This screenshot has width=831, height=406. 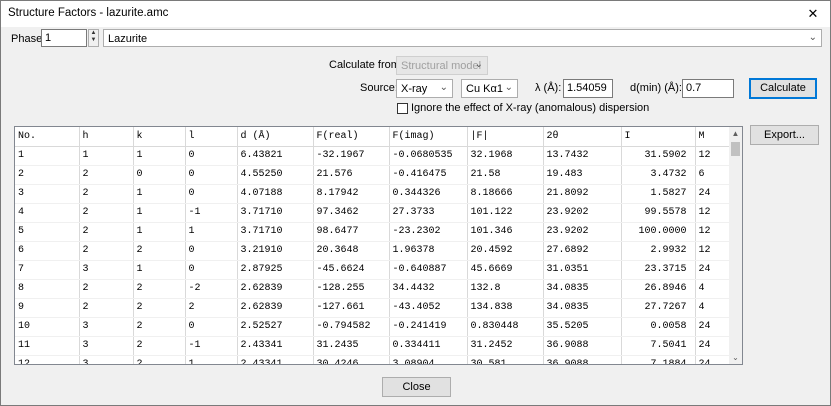 What do you see at coordinates (128, 39) in the screenshot?
I see `phase-name-value: Lazurite` at bounding box center [128, 39].